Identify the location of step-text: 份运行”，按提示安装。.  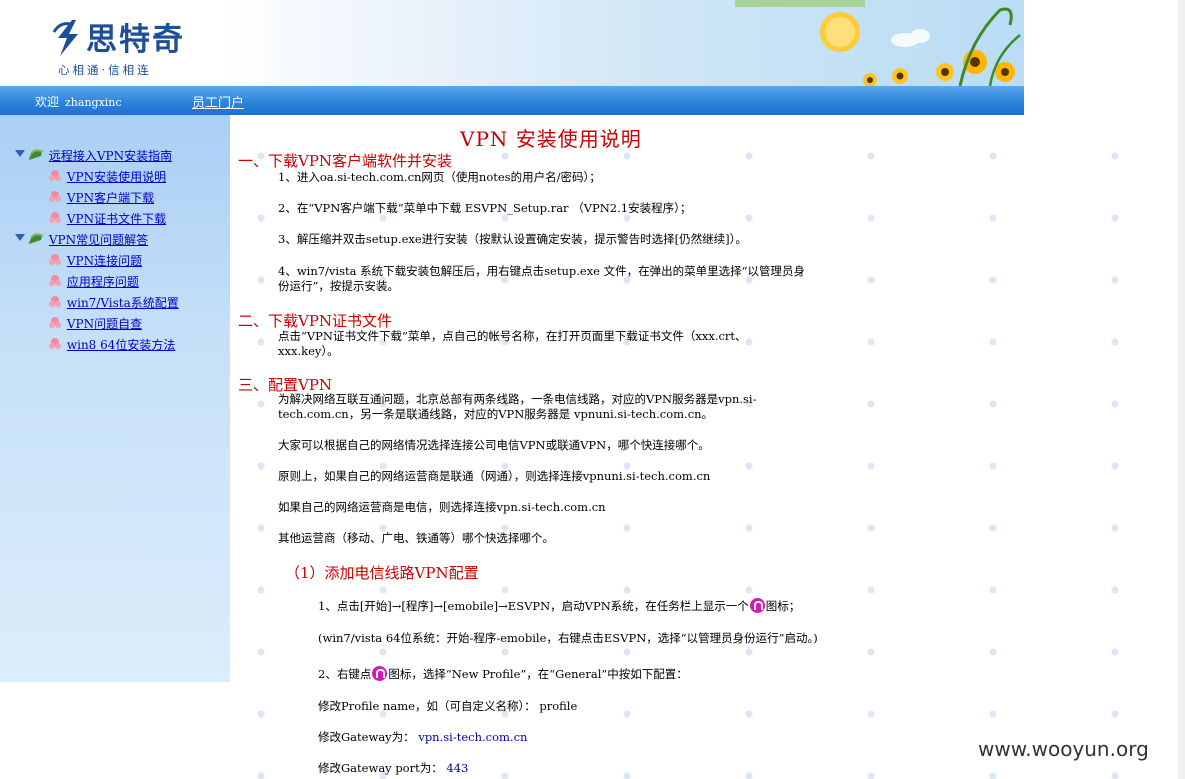
(338, 286).